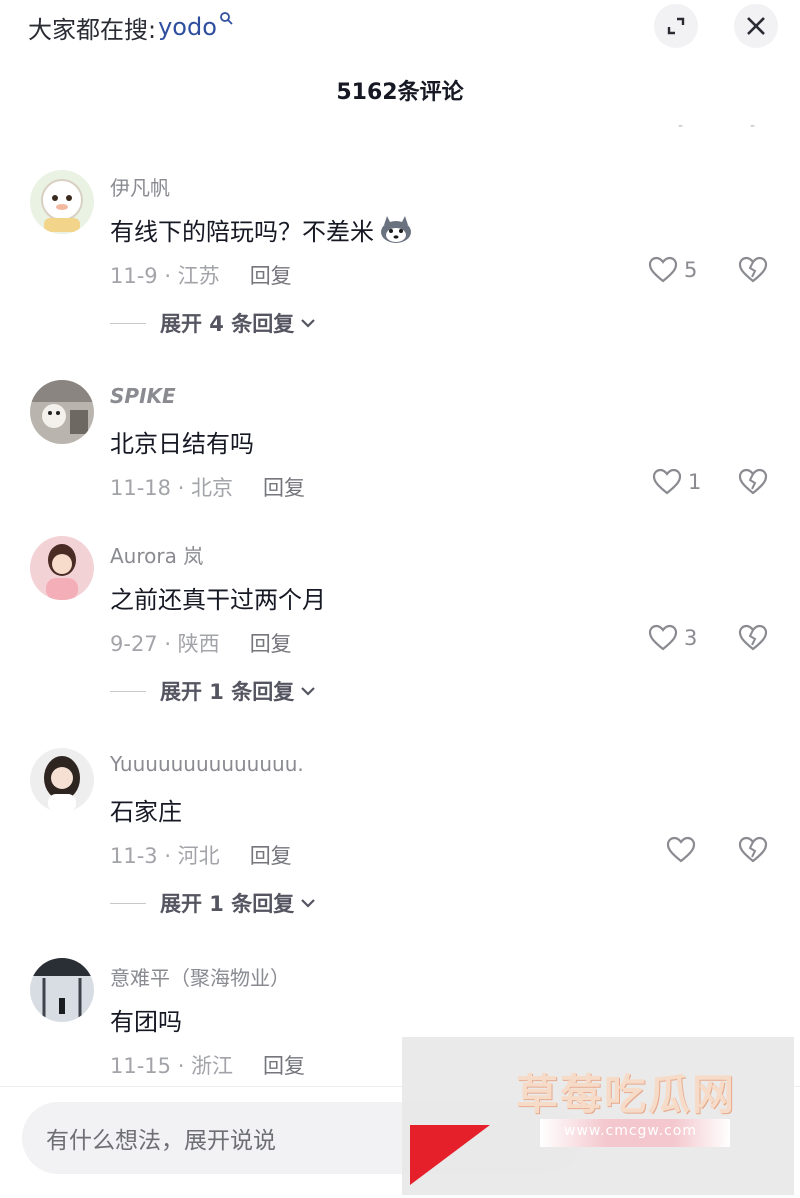 The image size is (800, 1198). I want to click on like-button: 5, so click(672, 270).